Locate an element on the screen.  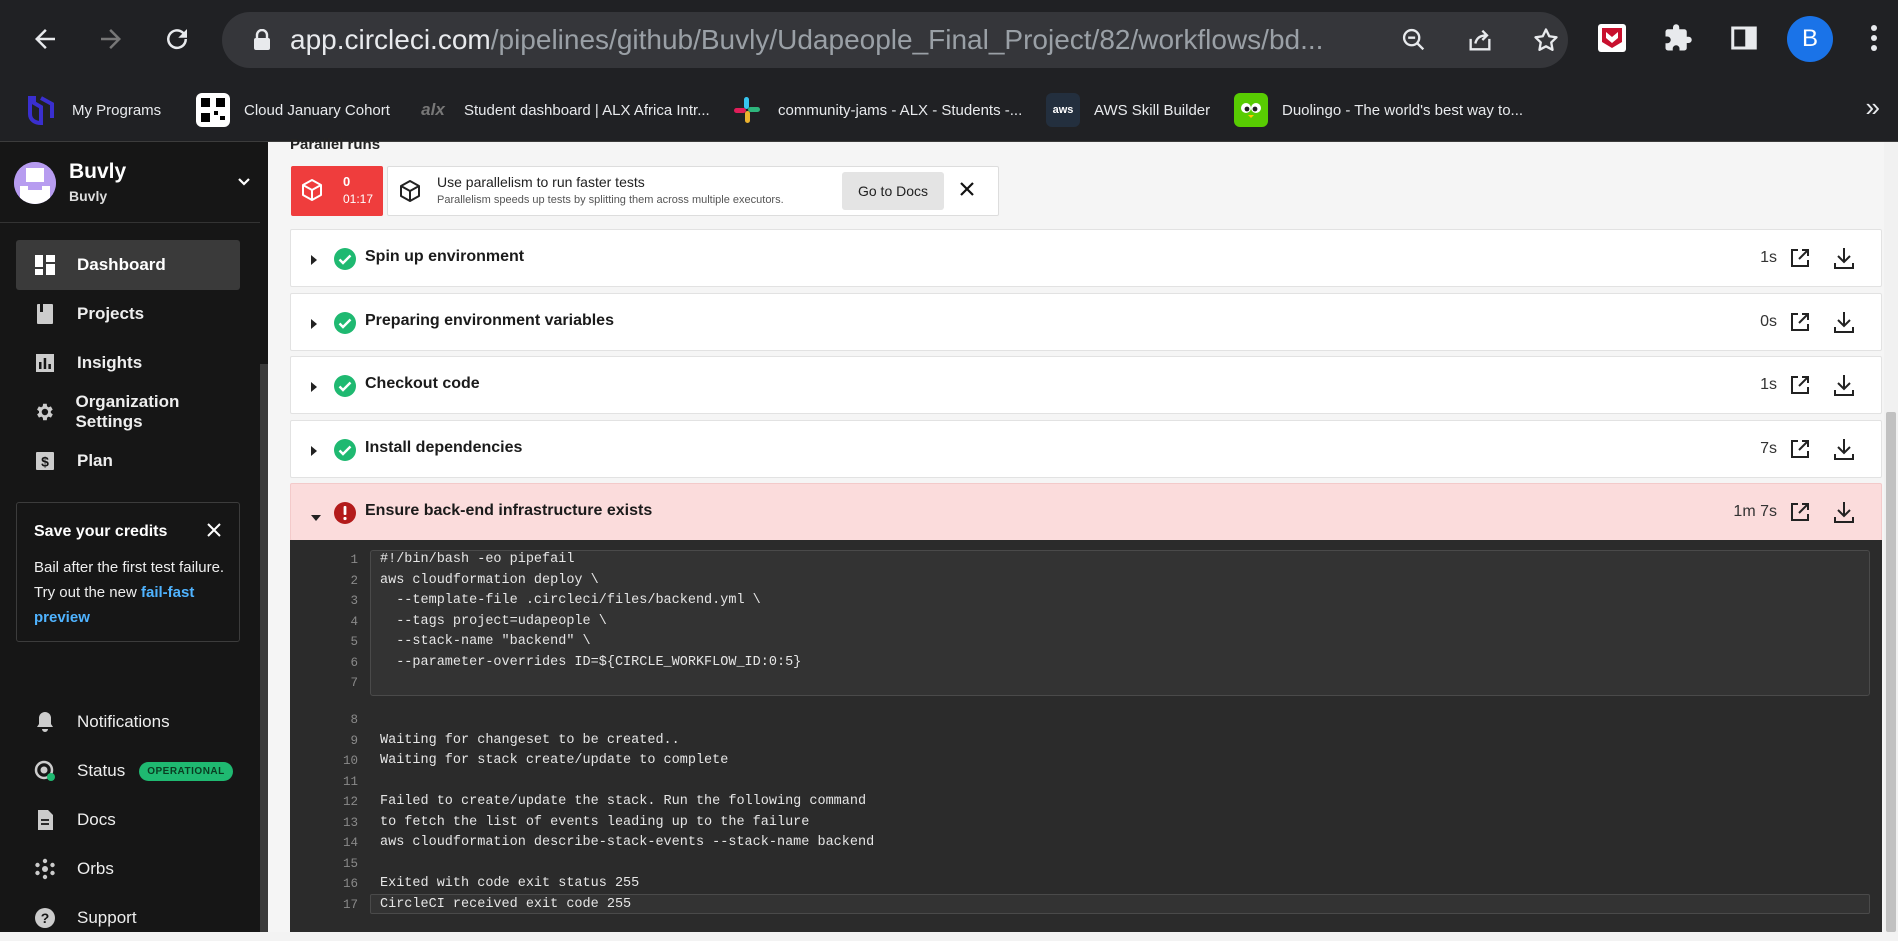
step-name: Preparing environment variables is located at coordinates (489, 320).